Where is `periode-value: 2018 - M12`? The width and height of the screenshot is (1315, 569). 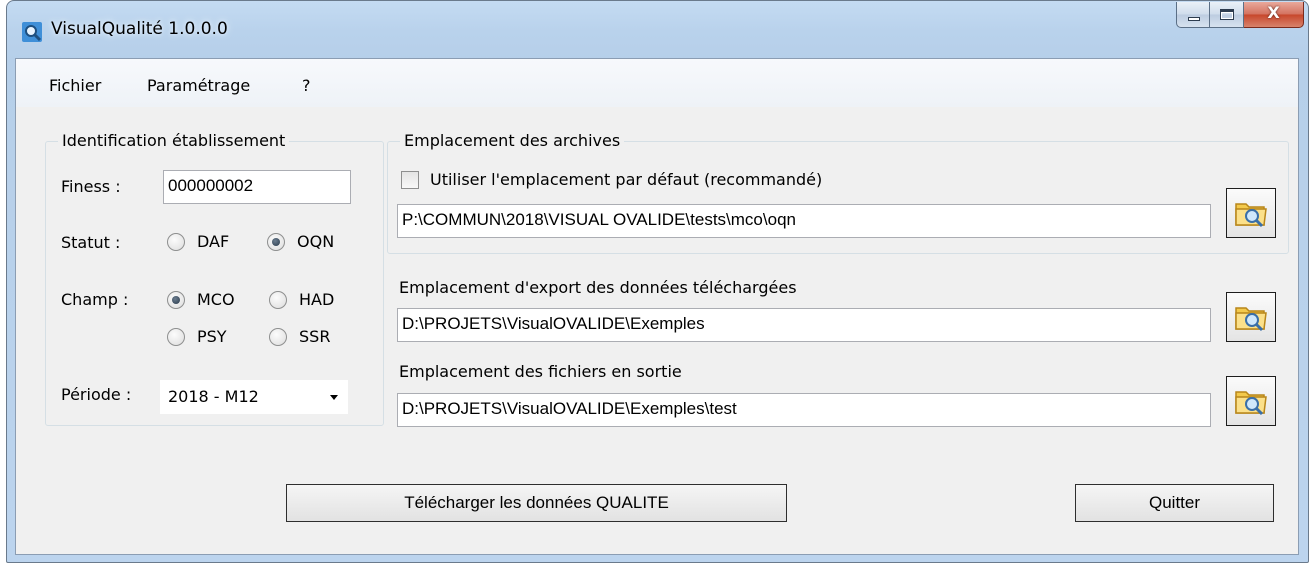
periode-value: 2018 - M12 is located at coordinates (213, 396).